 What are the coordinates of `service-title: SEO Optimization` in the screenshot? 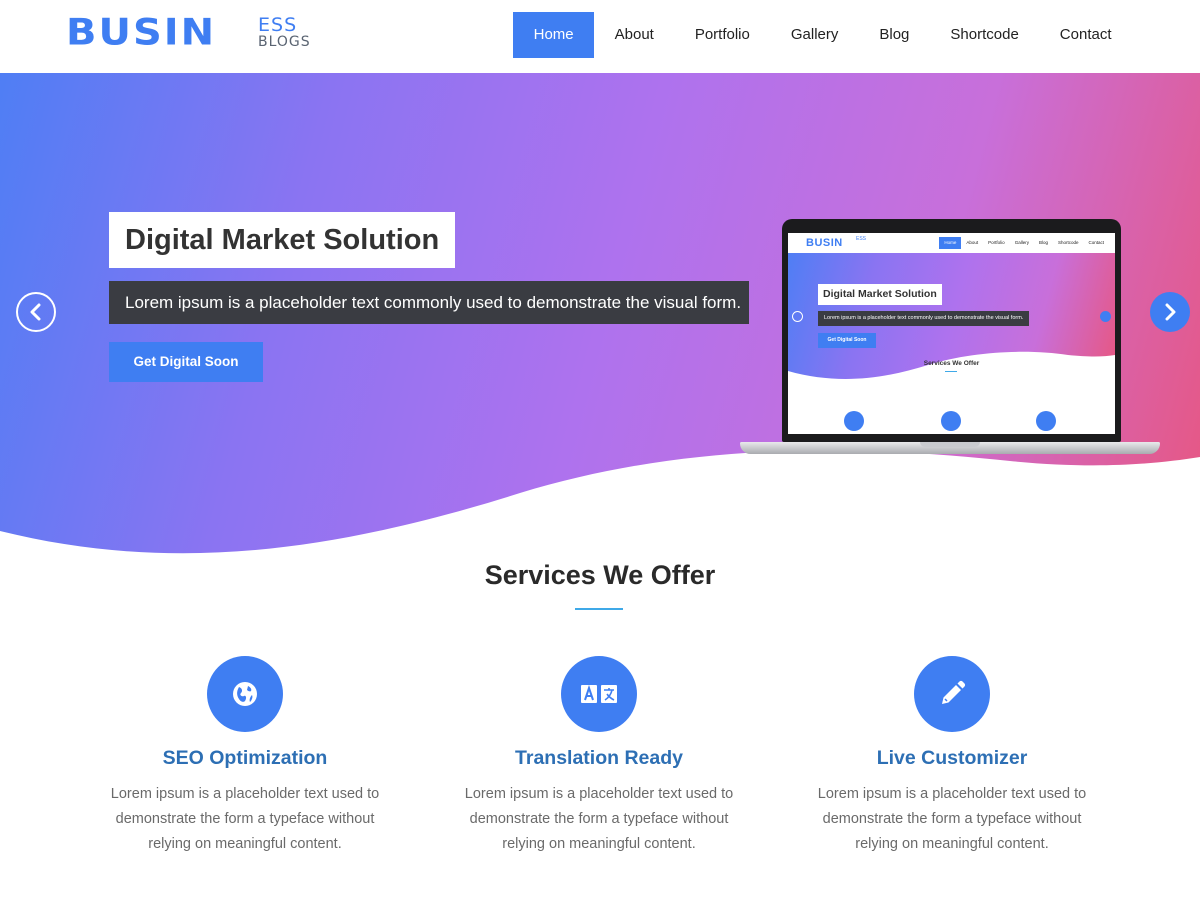 It's located at (245, 758).